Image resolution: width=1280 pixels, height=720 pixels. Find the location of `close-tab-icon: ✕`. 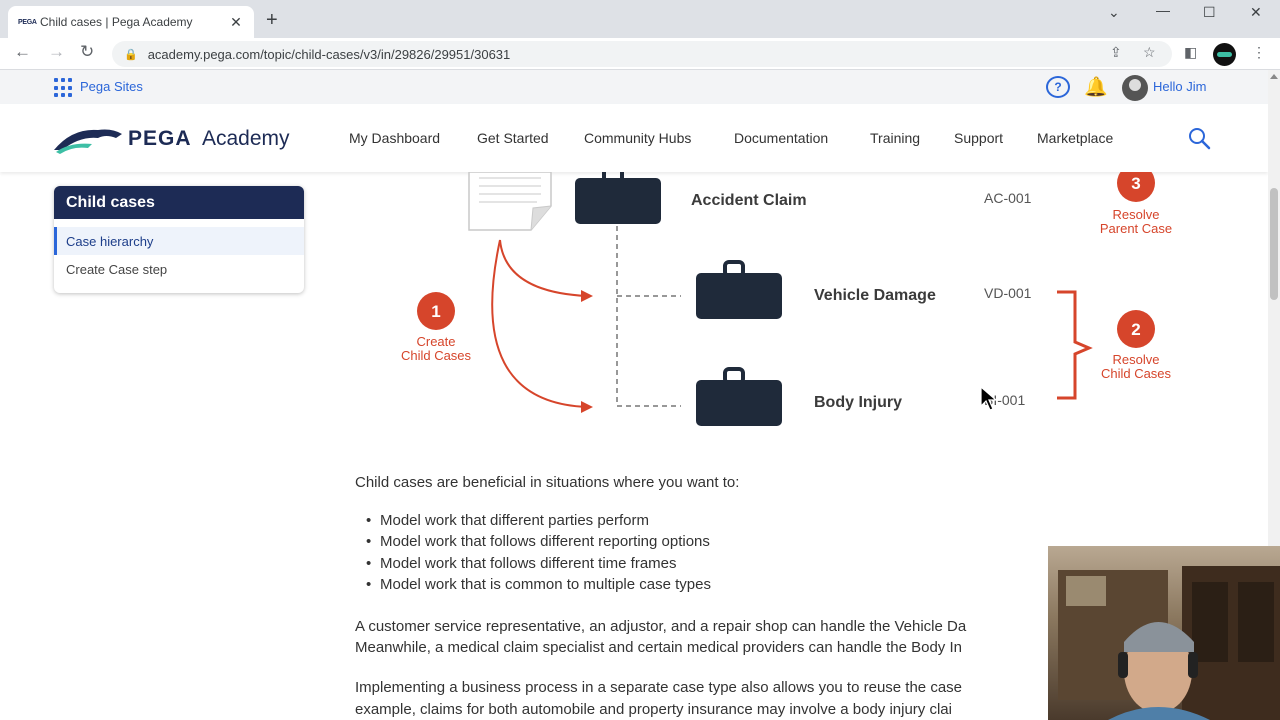

close-tab-icon: ✕ is located at coordinates (236, 22).